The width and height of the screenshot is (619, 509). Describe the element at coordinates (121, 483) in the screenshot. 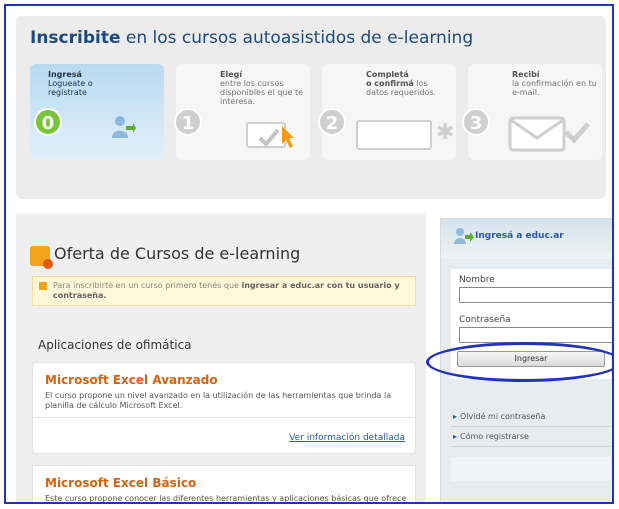

I see `course-title: Microsoft Excel Básico` at that location.